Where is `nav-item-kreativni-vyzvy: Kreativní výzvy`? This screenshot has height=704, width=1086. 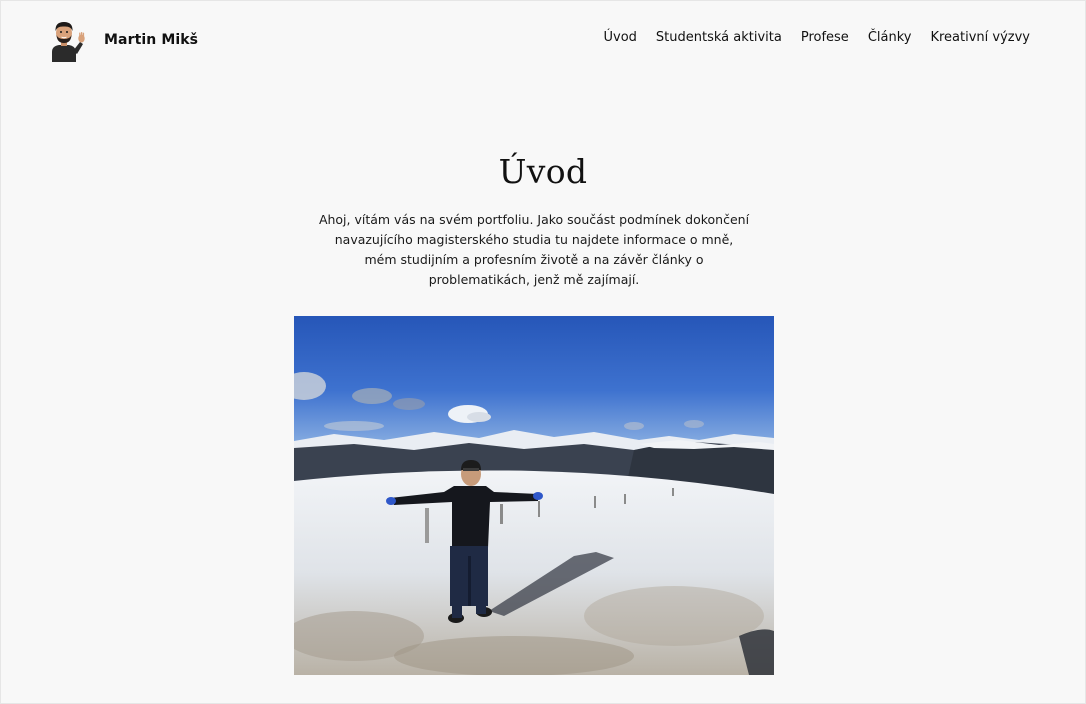 nav-item-kreativni-vyzvy: Kreativní výzvy is located at coordinates (980, 37).